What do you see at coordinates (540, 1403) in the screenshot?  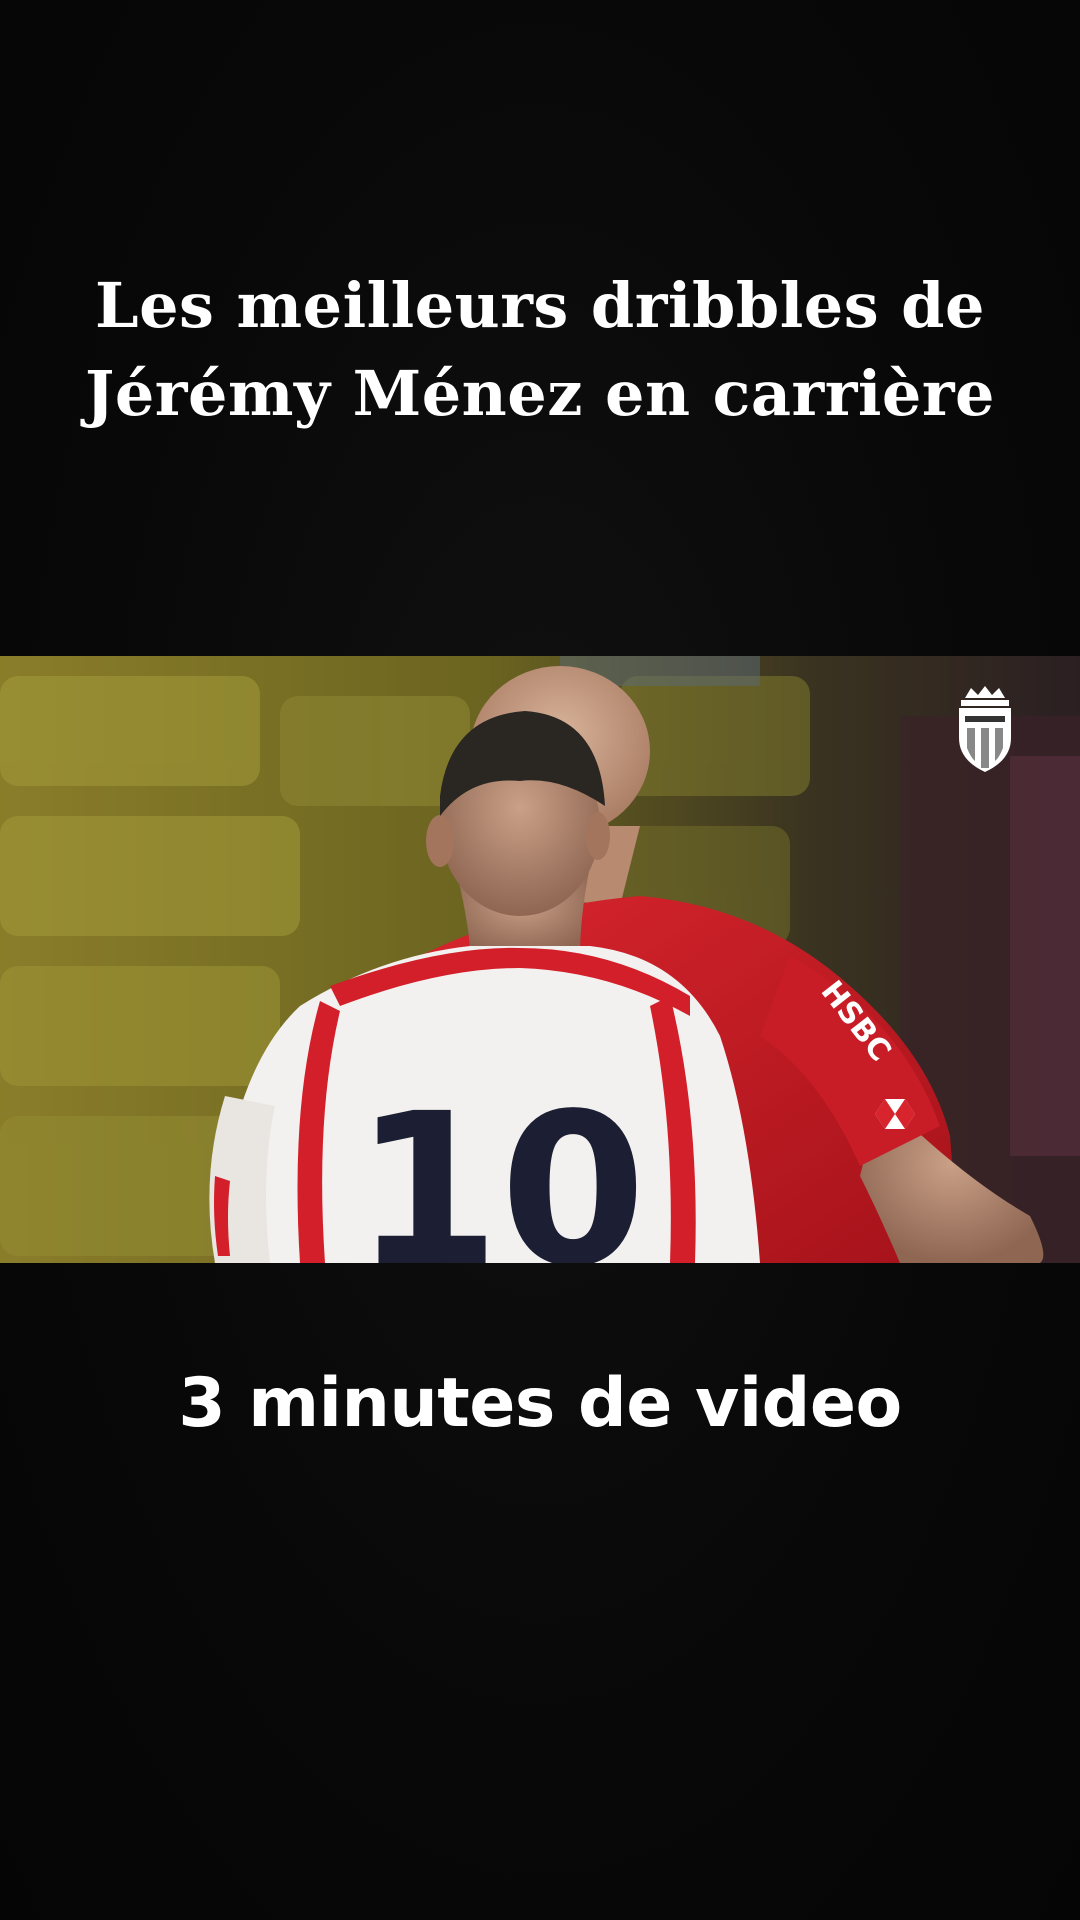 I see `video-caption: 3 minutes de video` at bounding box center [540, 1403].